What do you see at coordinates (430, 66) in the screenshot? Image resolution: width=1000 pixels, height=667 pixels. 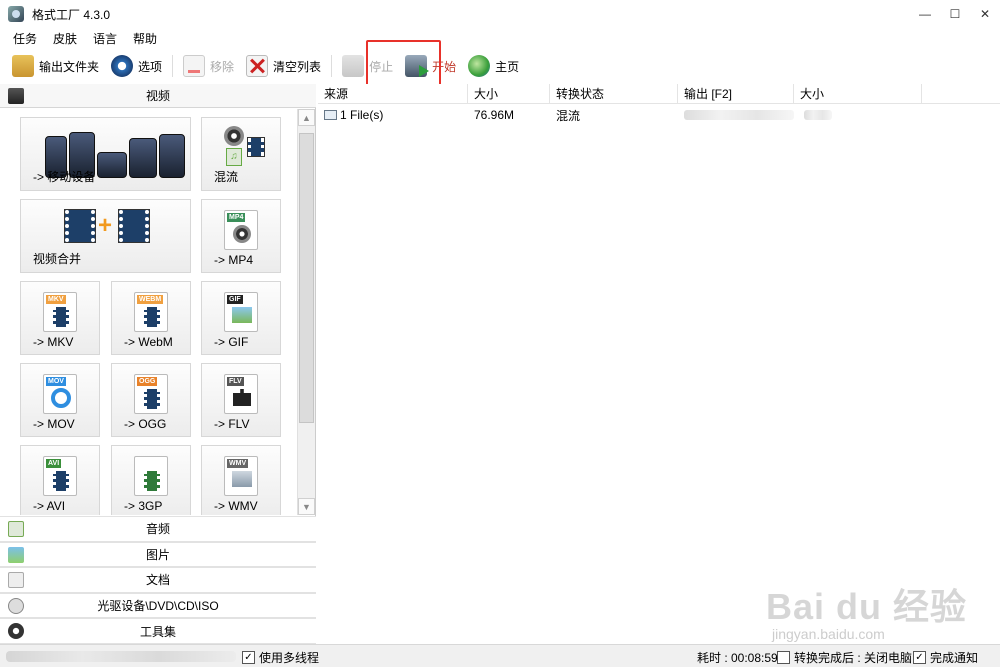 I see `start-button: 开始` at bounding box center [430, 66].